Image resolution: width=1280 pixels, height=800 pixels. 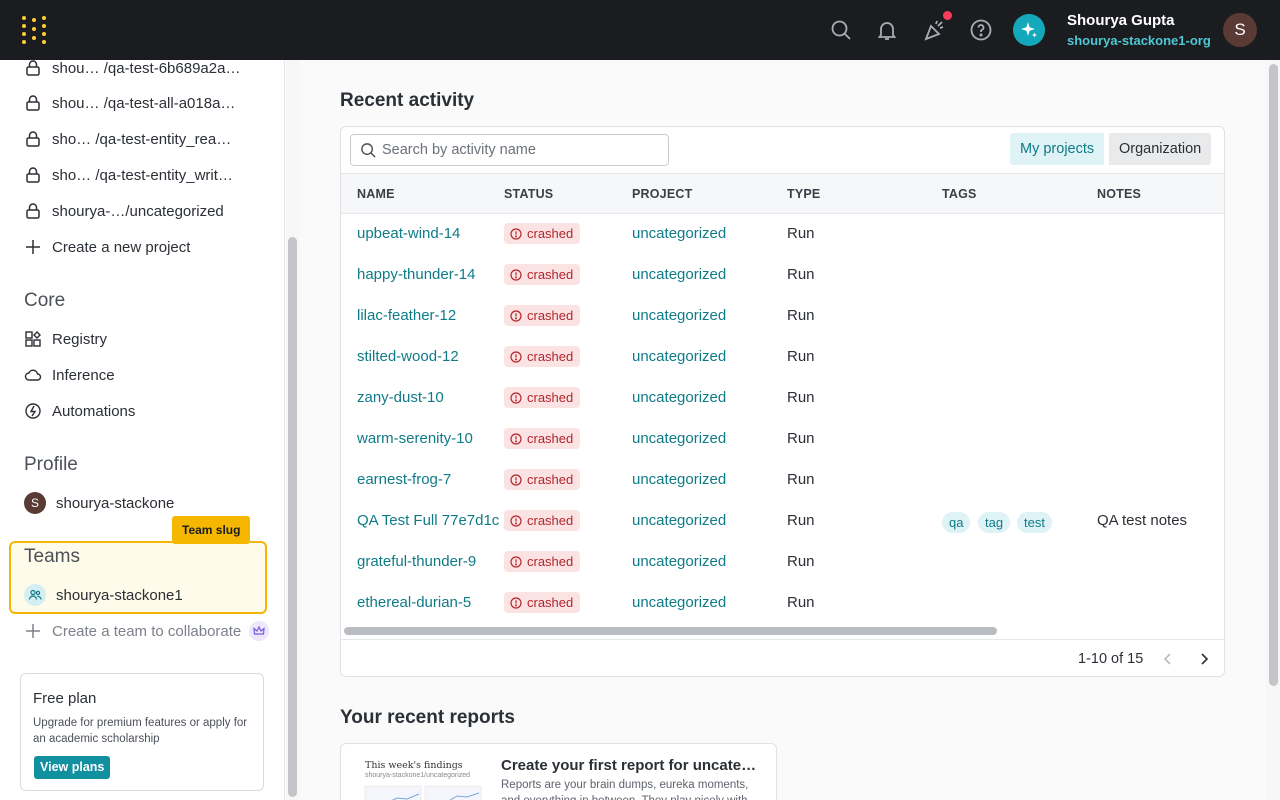 What do you see at coordinates (376, 194) in the screenshot?
I see `column-header-name: NAME` at bounding box center [376, 194].